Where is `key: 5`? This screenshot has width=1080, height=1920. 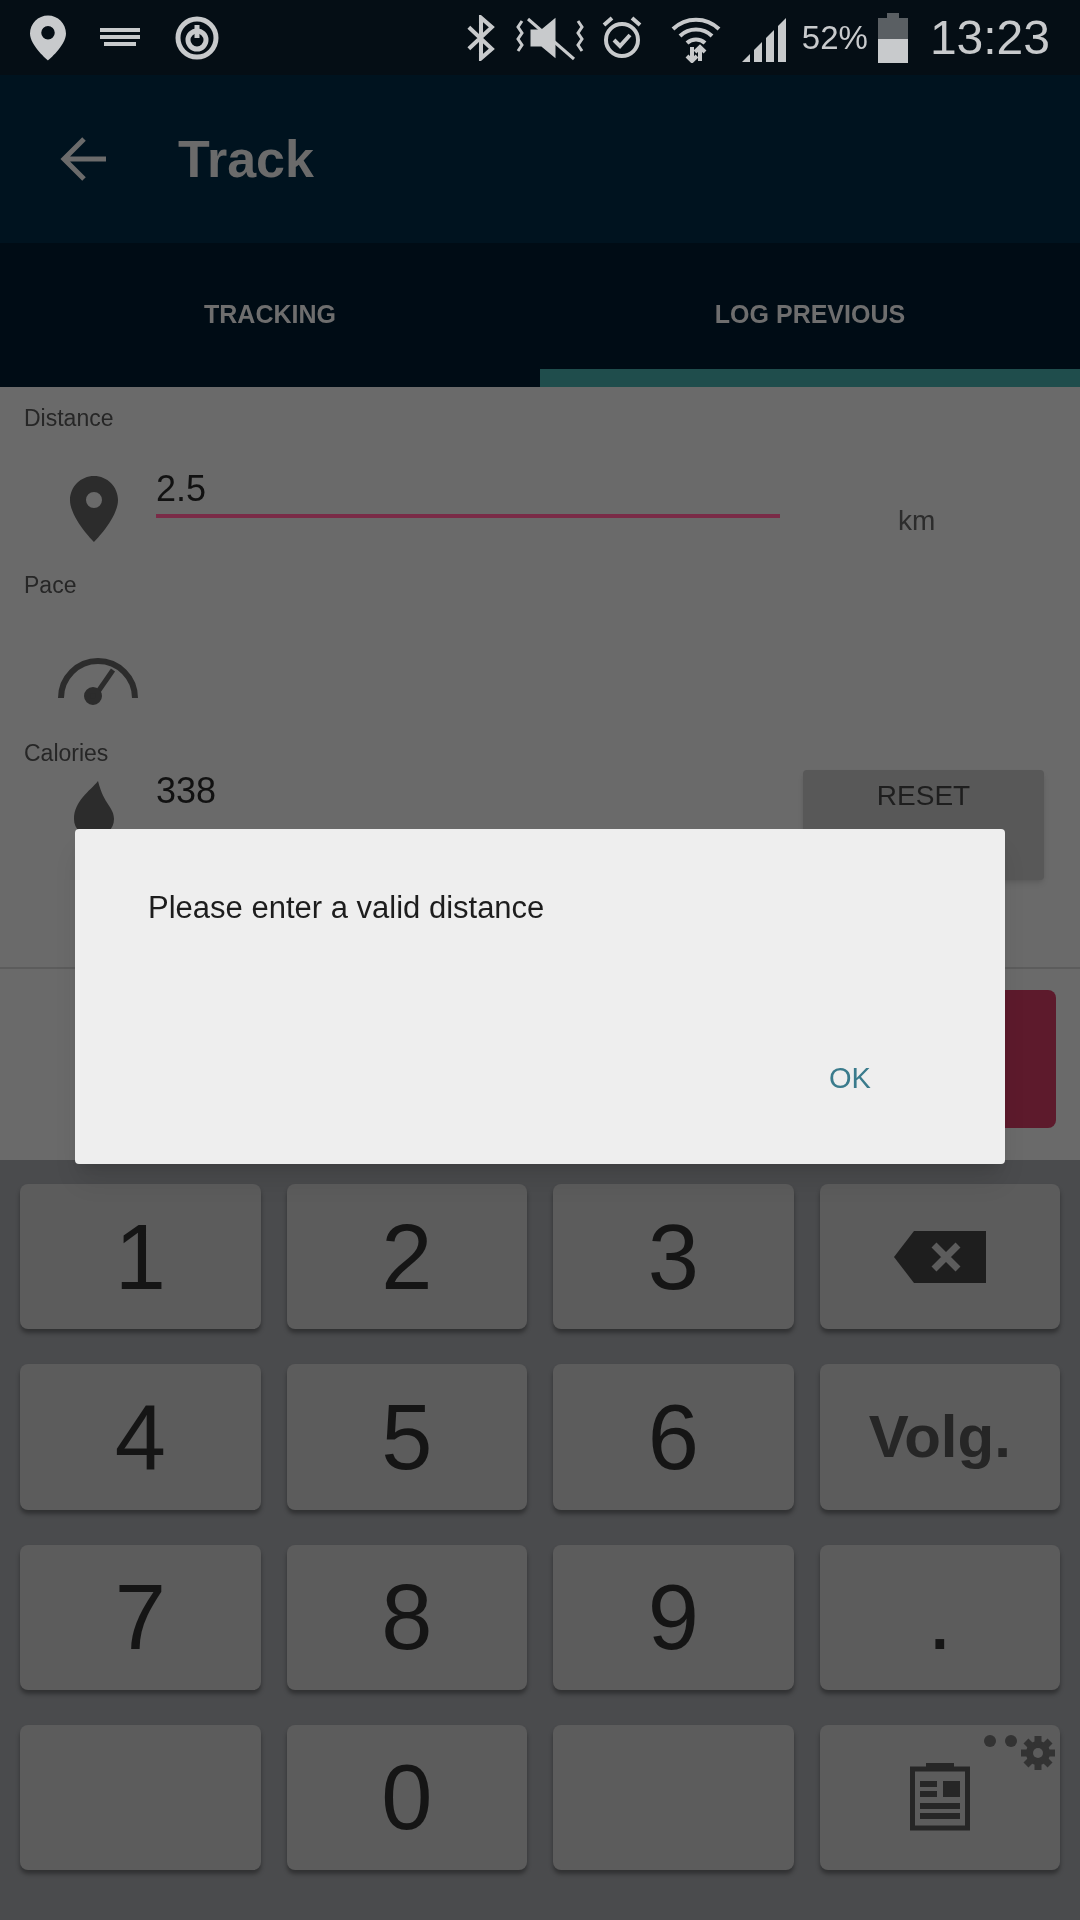
key: 5 is located at coordinates (406, 1437).